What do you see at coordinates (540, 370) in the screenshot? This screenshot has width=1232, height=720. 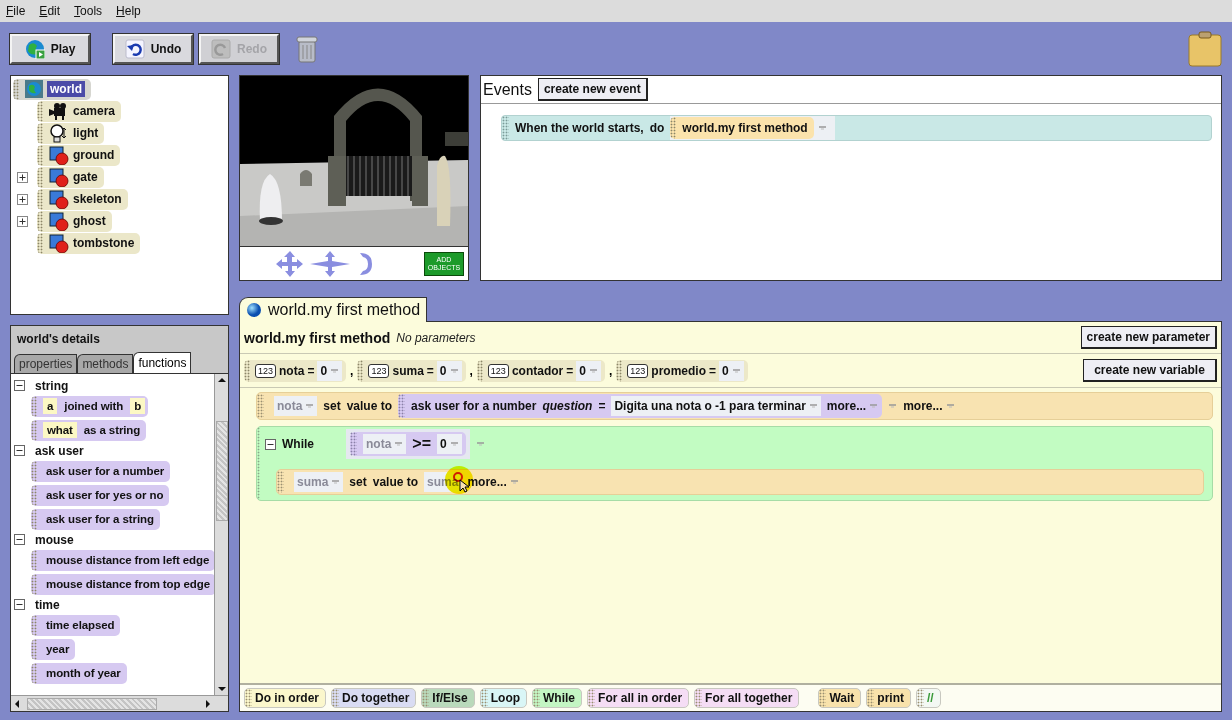 I see `variable-tile: 123 contador = 0` at bounding box center [540, 370].